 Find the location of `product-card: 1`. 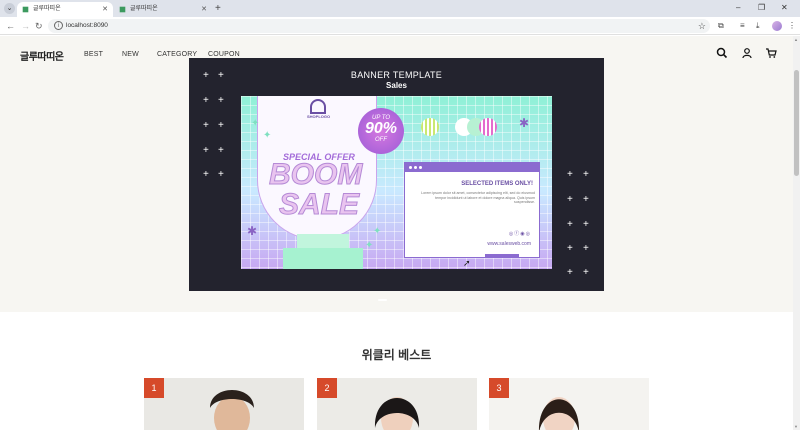

product-card: 1 is located at coordinates (224, 404).